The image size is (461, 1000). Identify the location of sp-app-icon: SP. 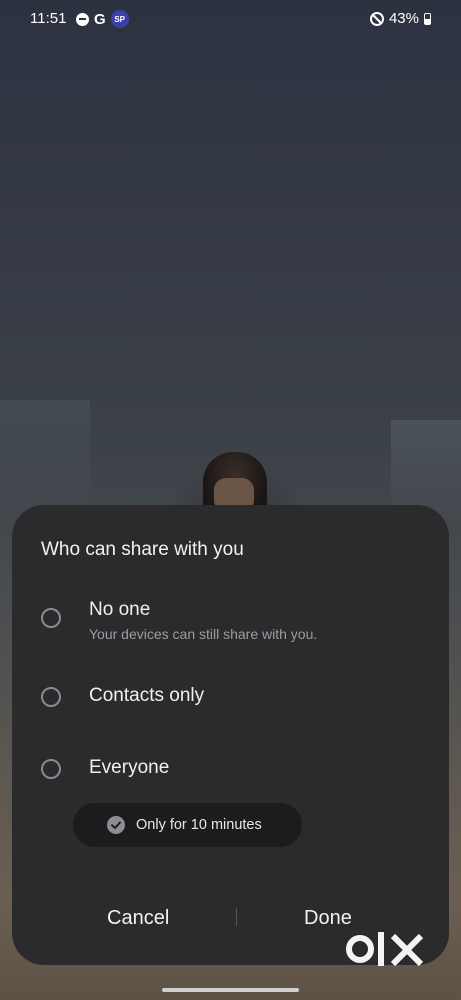
(119, 19).